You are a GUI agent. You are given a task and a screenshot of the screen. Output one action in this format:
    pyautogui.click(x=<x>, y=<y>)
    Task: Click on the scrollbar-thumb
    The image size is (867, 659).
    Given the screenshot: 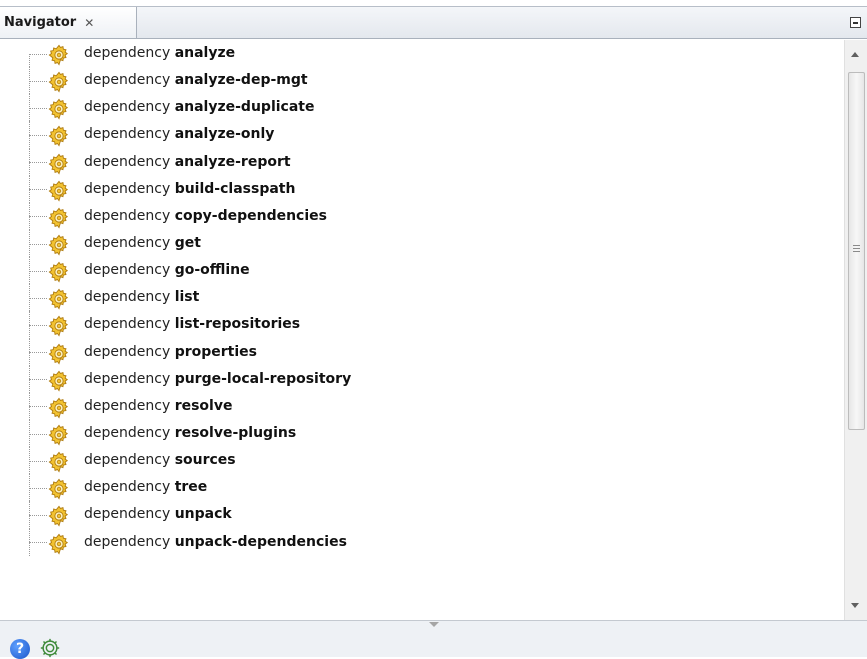 What is the action you would take?
    pyautogui.click(x=856, y=251)
    